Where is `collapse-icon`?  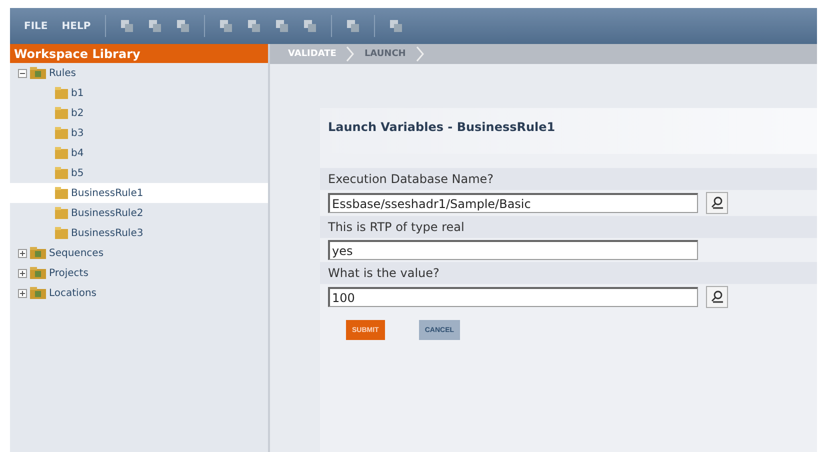
collapse-icon is located at coordinates (22, 73).